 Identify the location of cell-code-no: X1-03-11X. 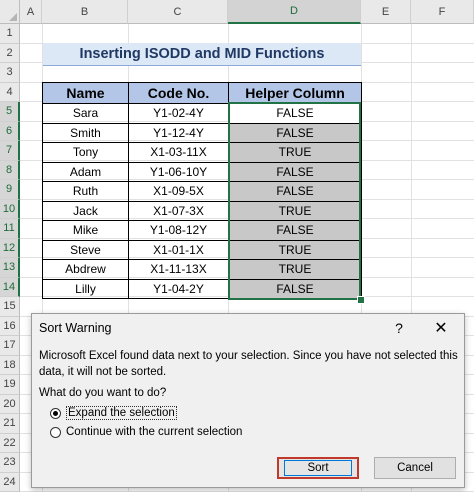
(178, 152).